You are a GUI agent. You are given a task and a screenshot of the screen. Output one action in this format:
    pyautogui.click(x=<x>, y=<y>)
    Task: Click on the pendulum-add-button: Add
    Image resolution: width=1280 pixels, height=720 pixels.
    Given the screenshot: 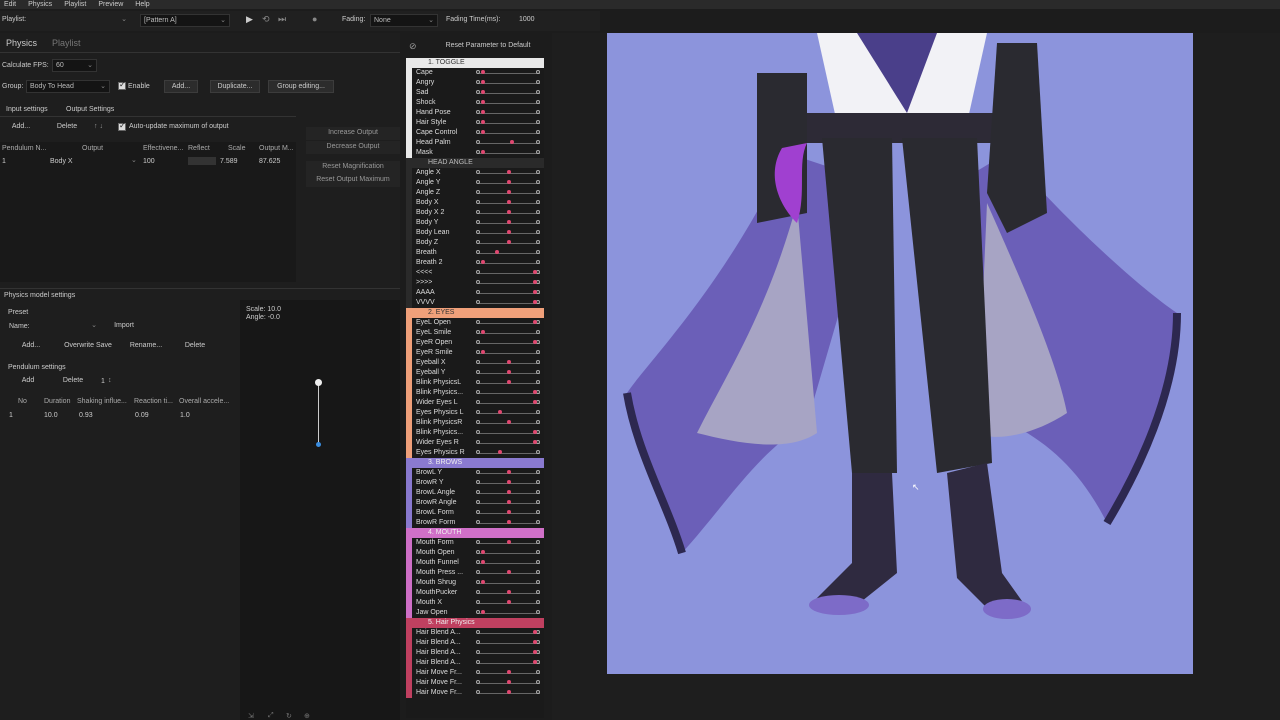 What is the action you would take?
    pyautogui.click(x=28, y=381)
    